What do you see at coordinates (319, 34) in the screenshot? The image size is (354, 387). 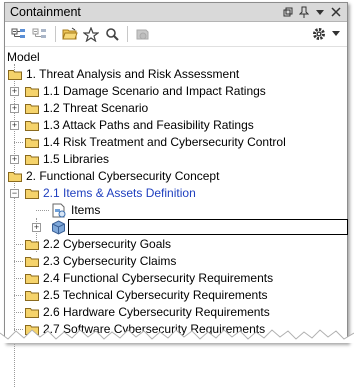 I see `gear-icon` at bounding box center [319, 34].